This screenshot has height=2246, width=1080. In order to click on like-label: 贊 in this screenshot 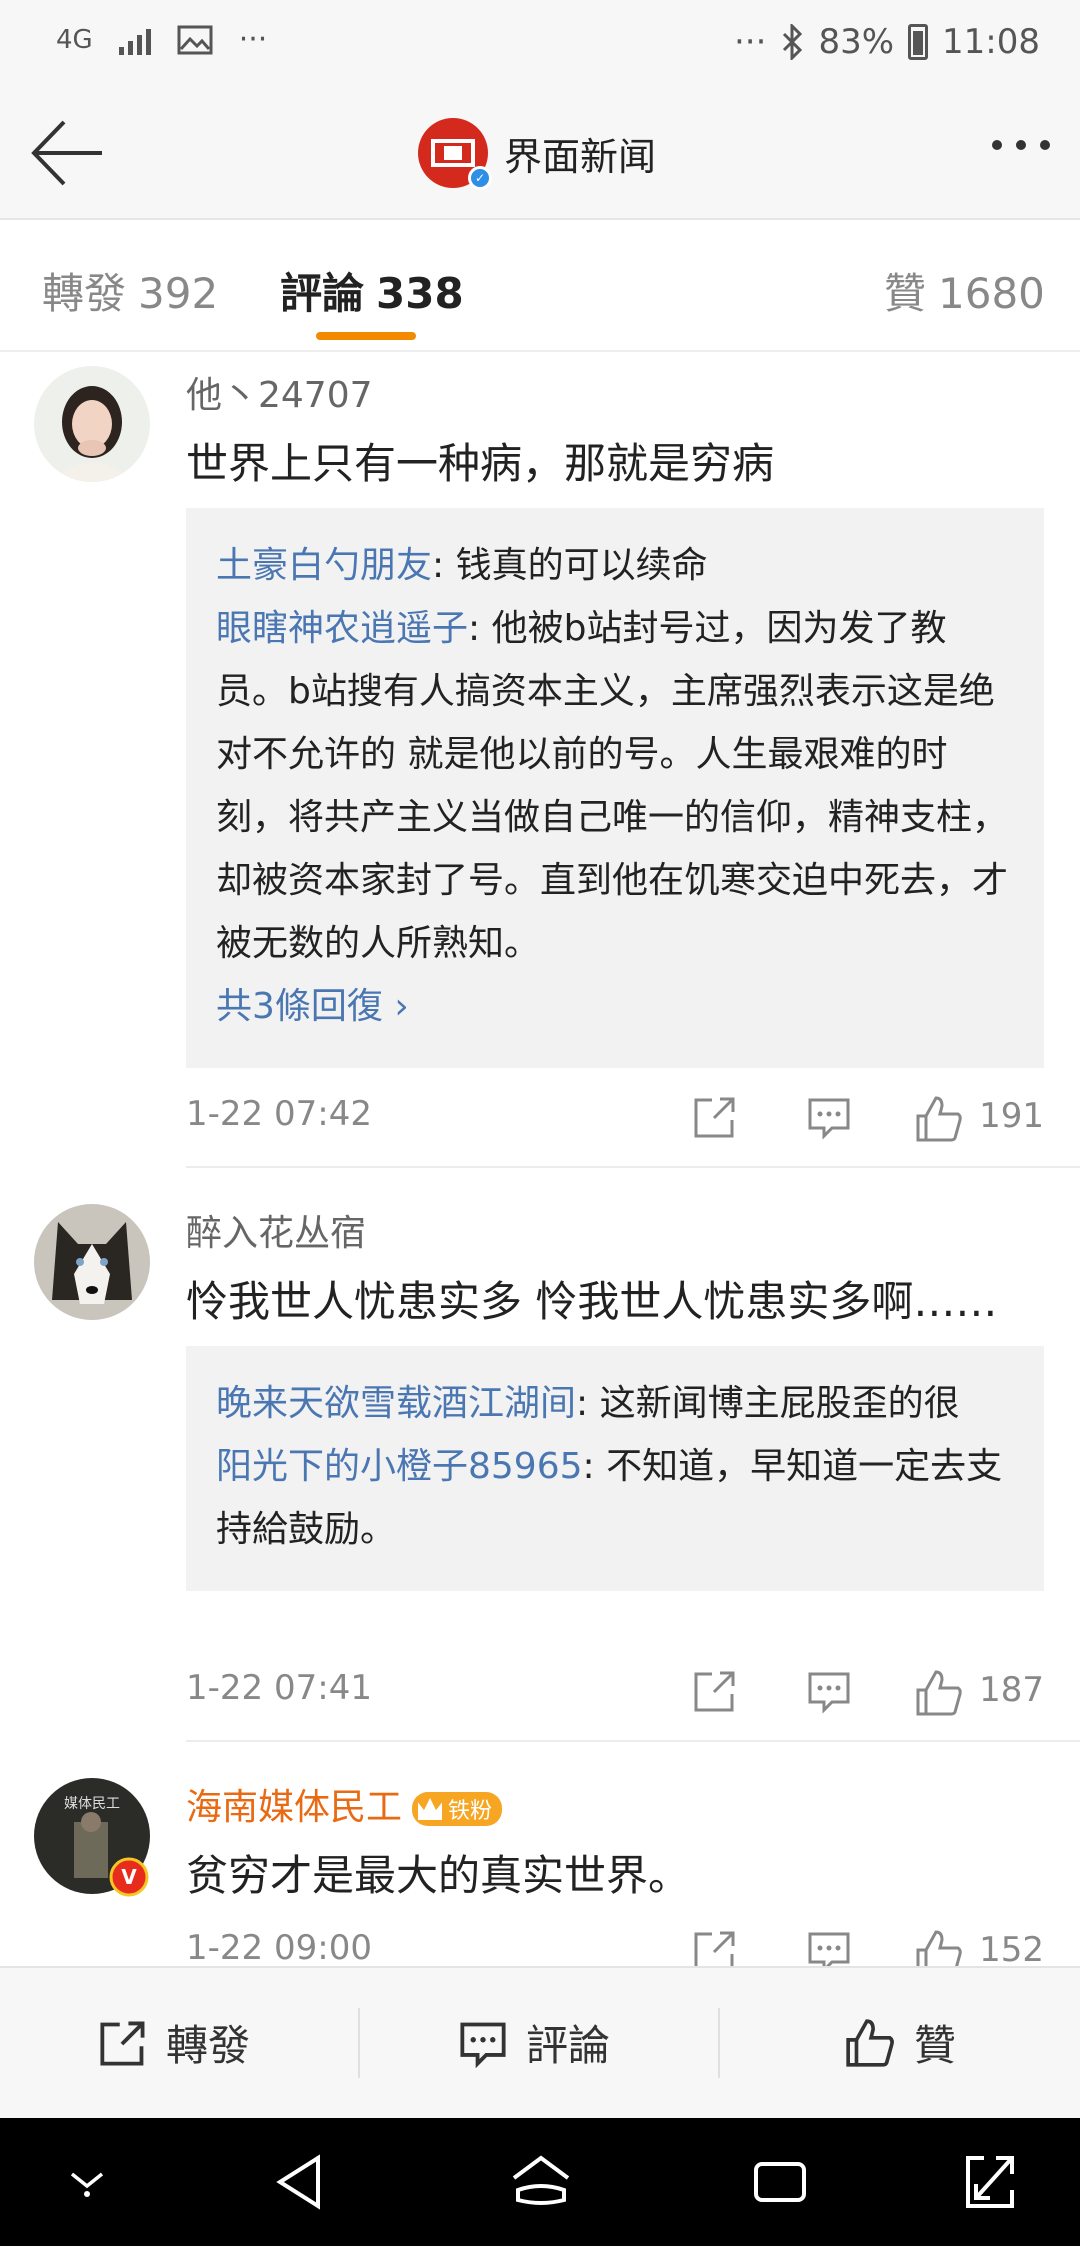, I will do `click(935, 2045)`.